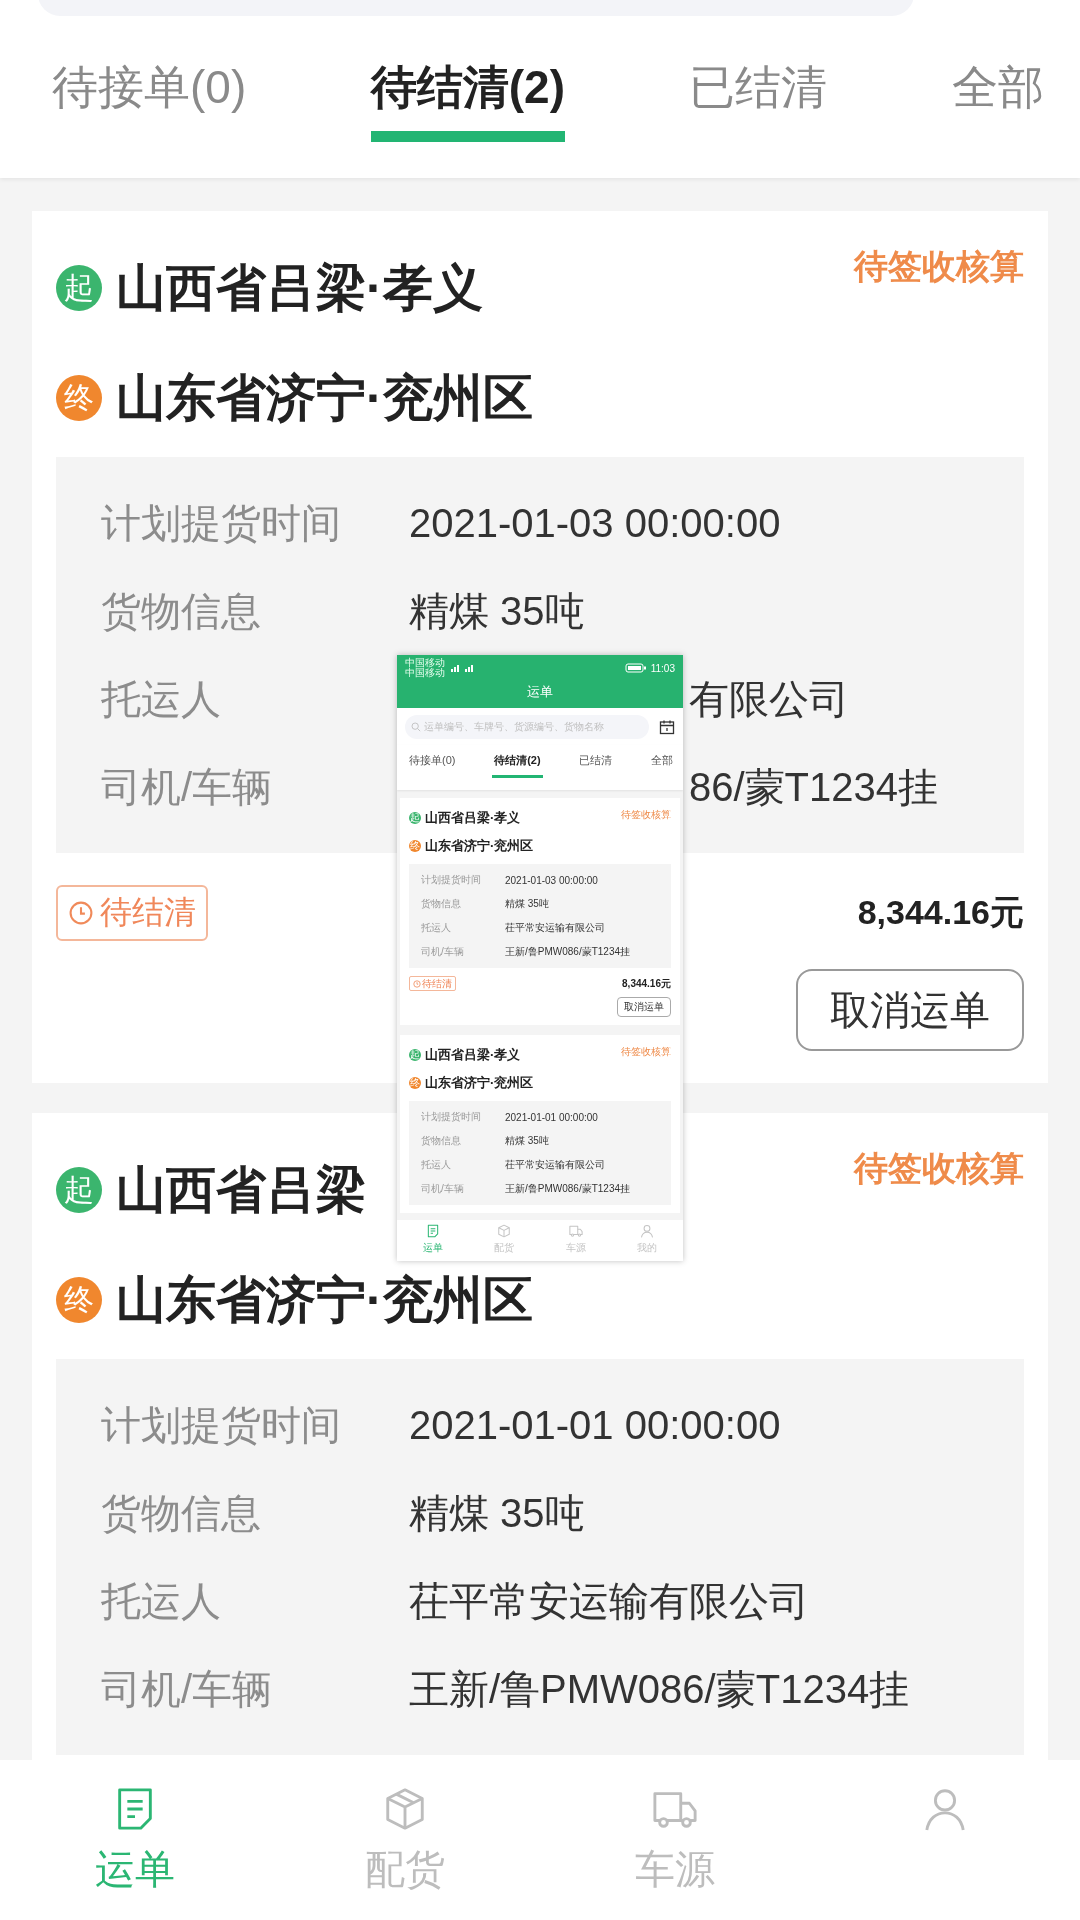  I want to click on detail-value: 86/蒙T1234挂, so click(814, 787).